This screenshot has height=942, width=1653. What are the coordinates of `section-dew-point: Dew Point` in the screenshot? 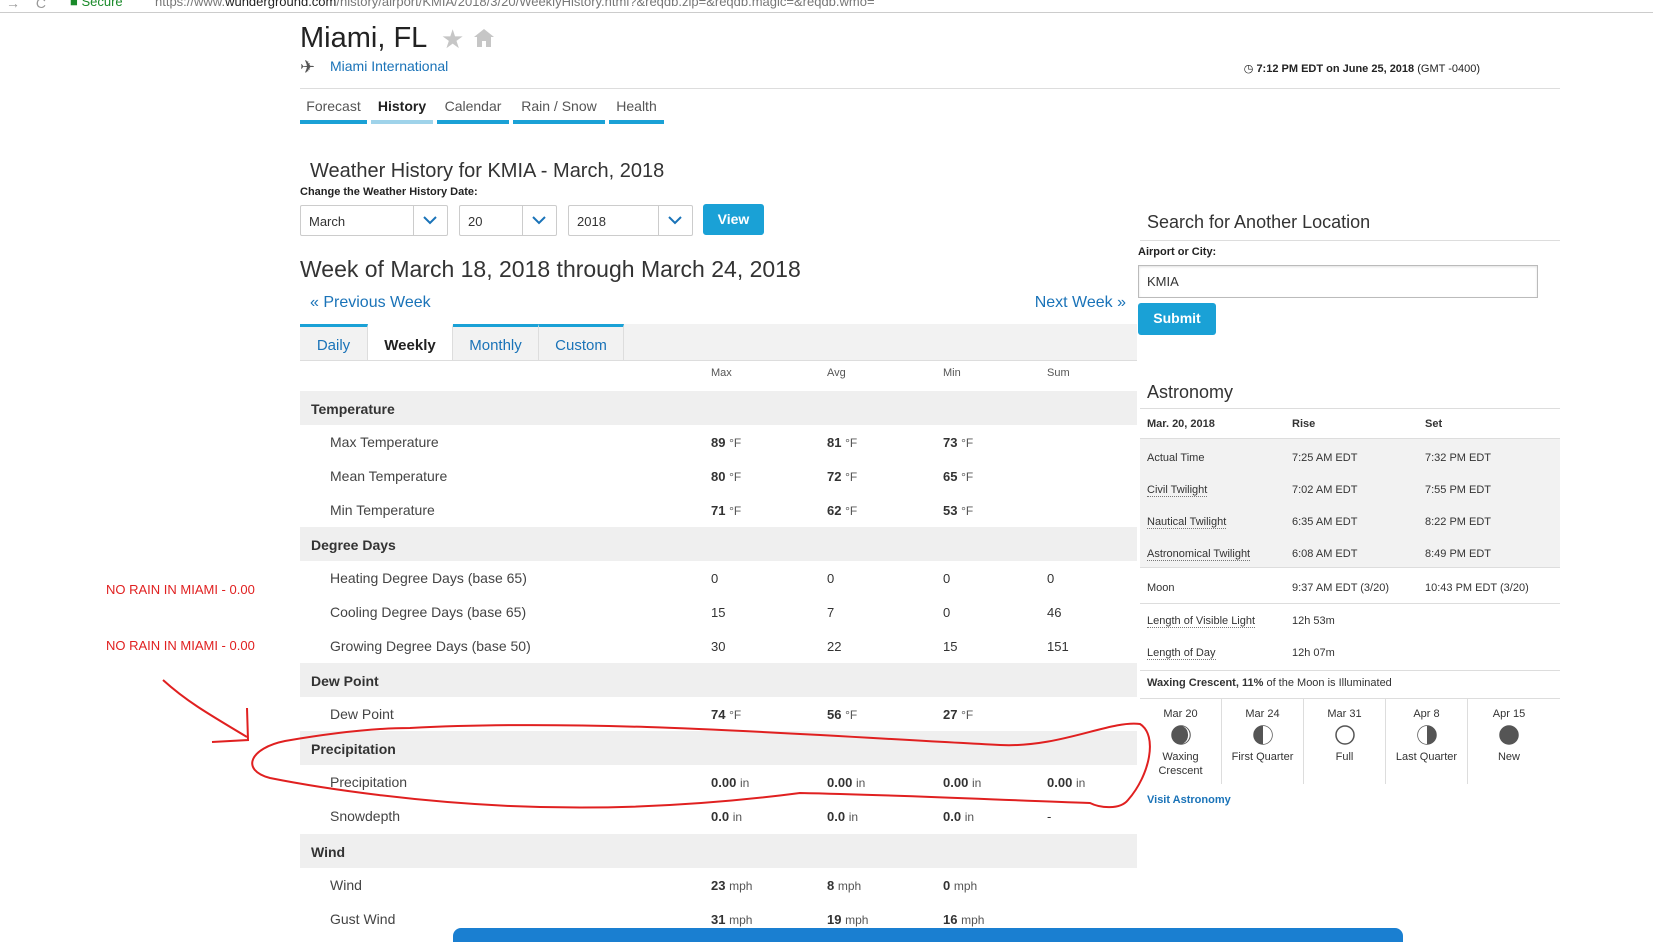 It's located at (718, 680).